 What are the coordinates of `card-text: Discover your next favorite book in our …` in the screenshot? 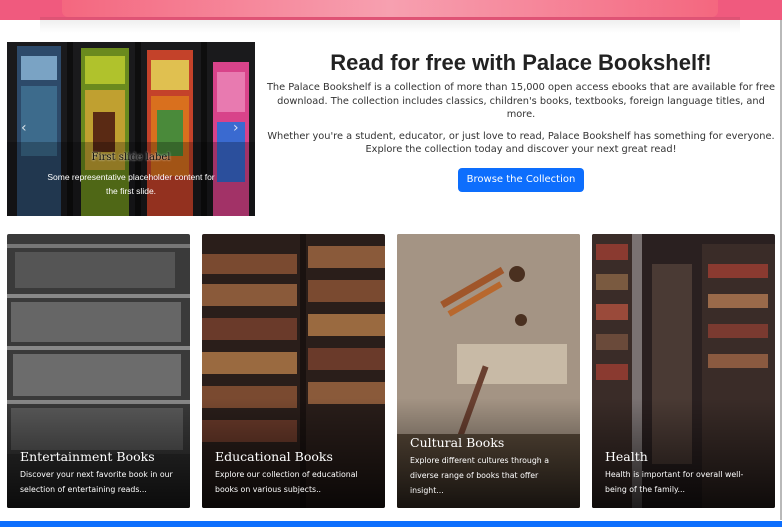 It's located at (96, 482).